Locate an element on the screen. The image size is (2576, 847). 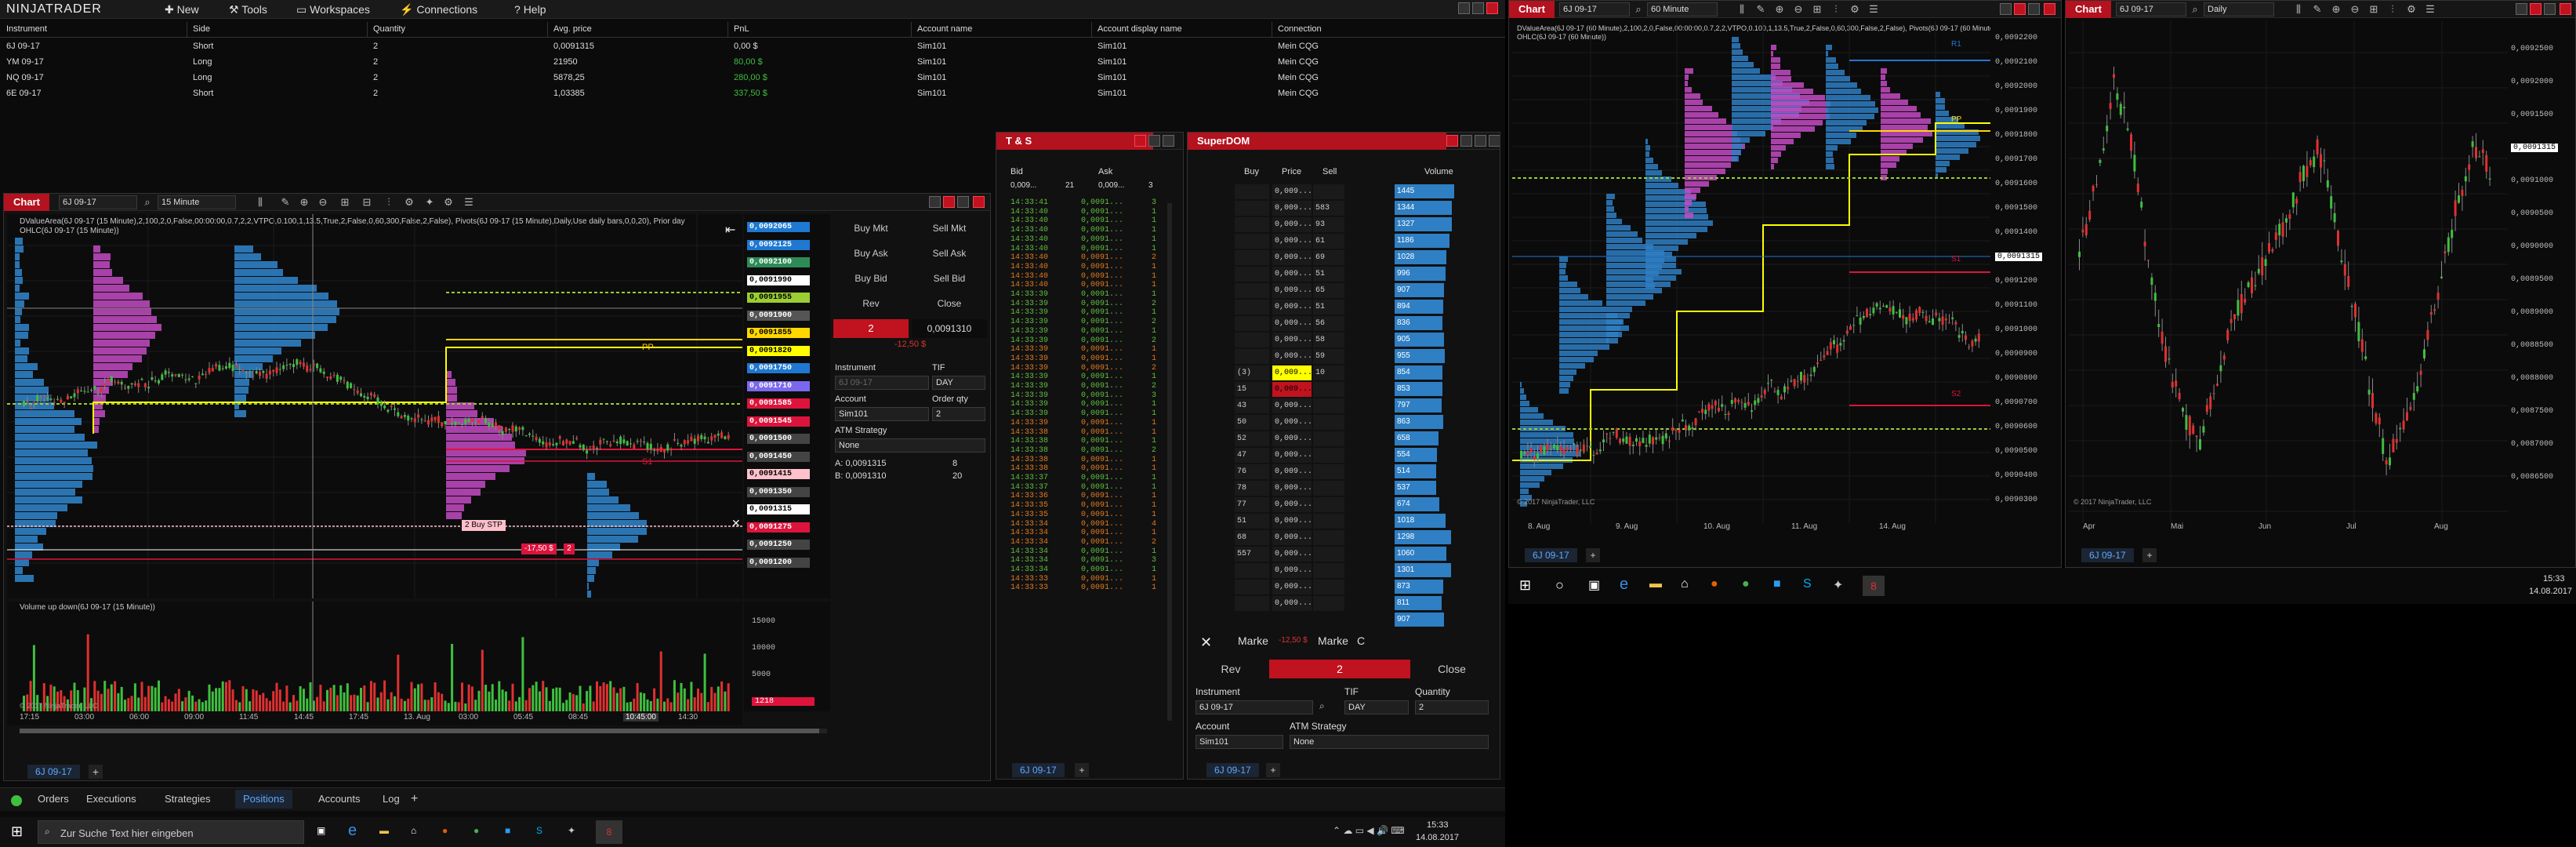
tray-icons: ⌃ ☁ ▭ ◀ 🔊 ⌨ is located at coordinates (1369, 830).